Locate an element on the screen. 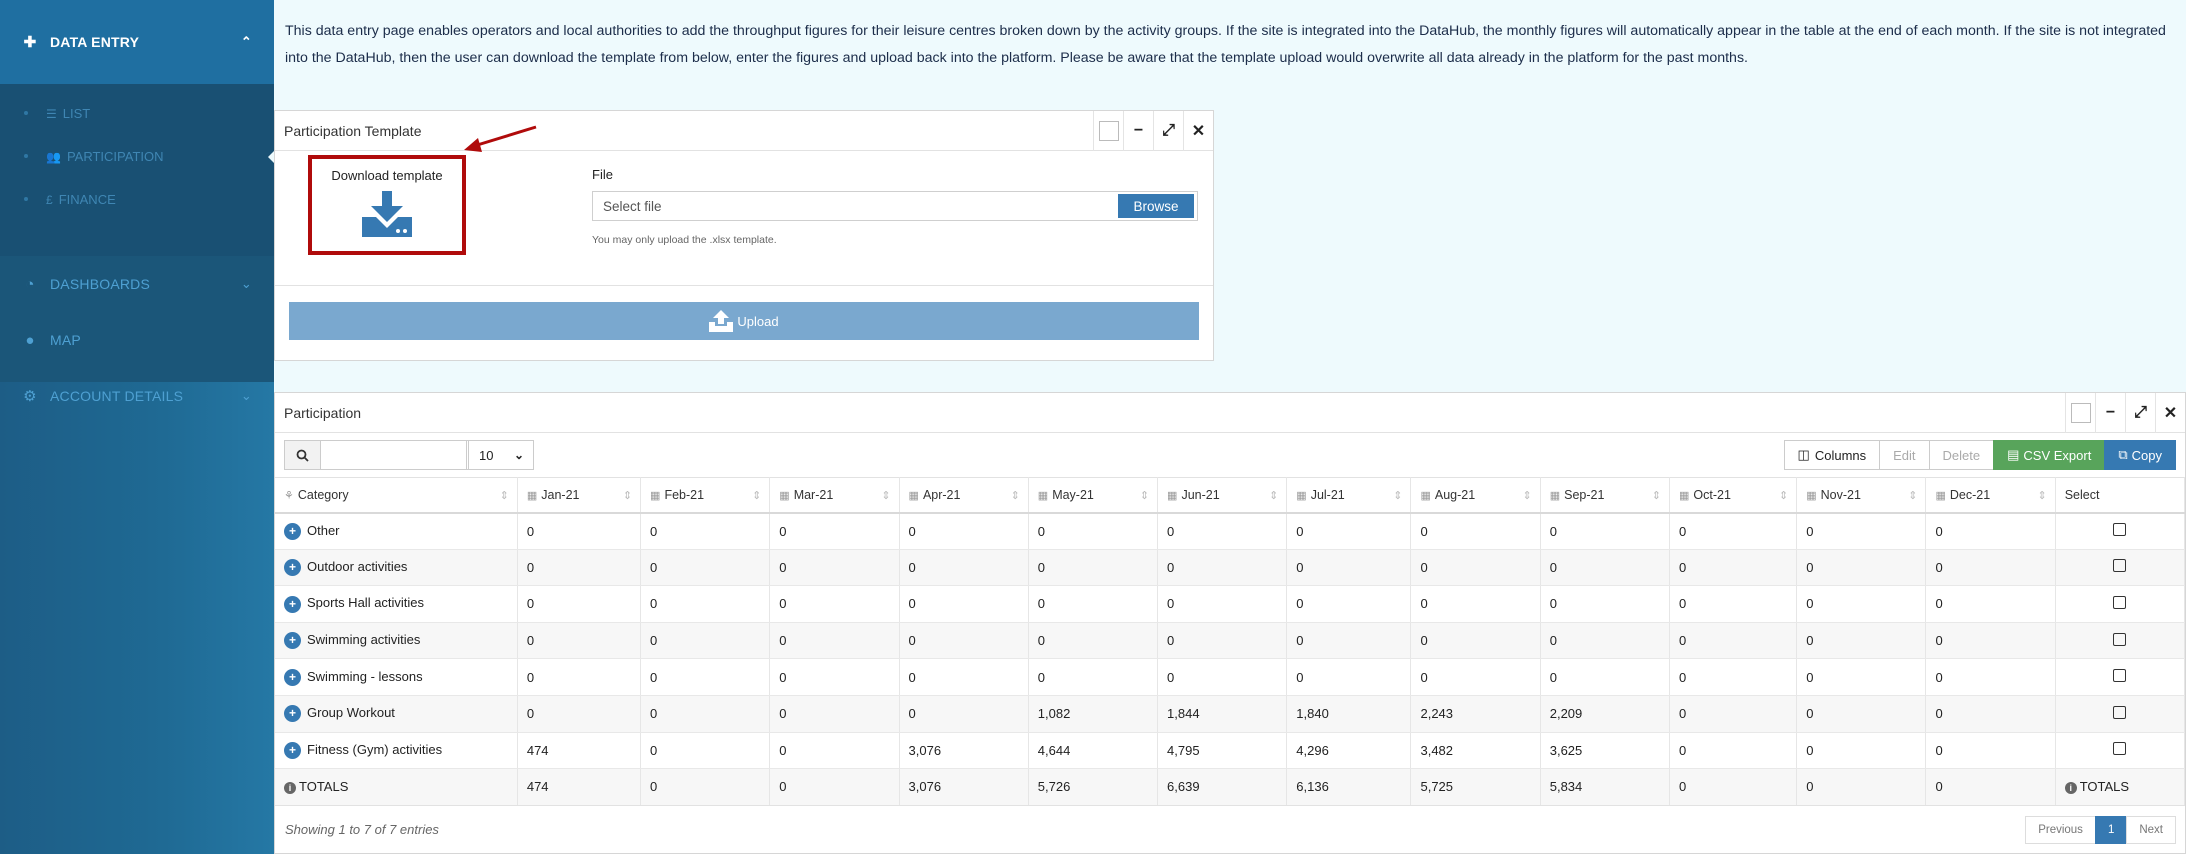 The image size is (2186, 854). search-icon is located at coordinates (303, 455).